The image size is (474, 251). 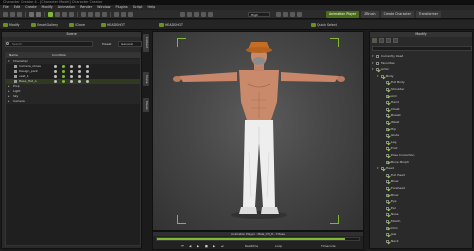 What do you see at coordinates (251, 246) in the screenshot?
I see `realtime-toggle: Realtime` at bounding box center [251, 246].